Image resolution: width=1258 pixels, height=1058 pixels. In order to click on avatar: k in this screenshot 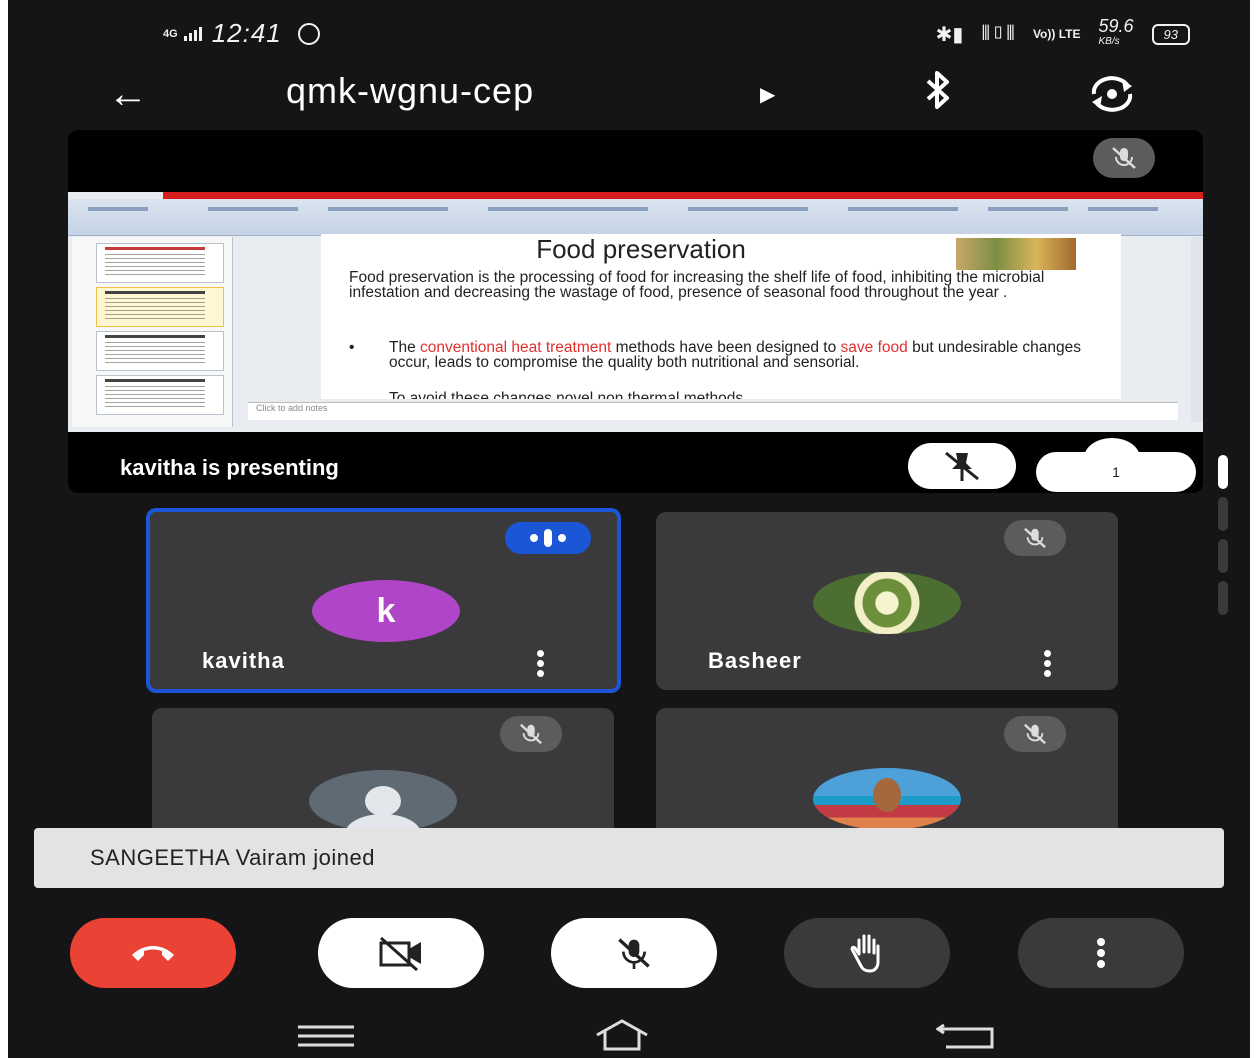, I will do `click(386, 611)`.